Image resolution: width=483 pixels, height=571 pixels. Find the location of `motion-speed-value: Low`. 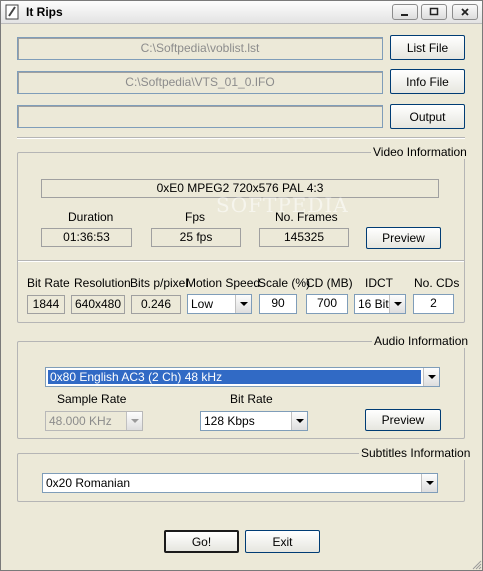

motion-speed-value: Low is located at coordinates (202, 304).